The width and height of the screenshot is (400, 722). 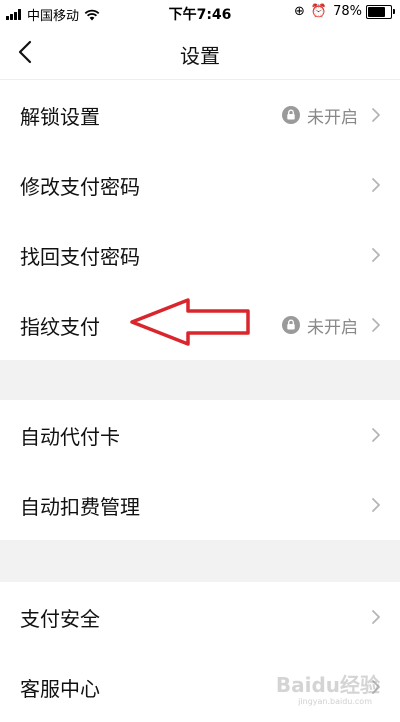 I want to click on status-right: ⊕ ⏰ 78%, so click(x=344, y=11).